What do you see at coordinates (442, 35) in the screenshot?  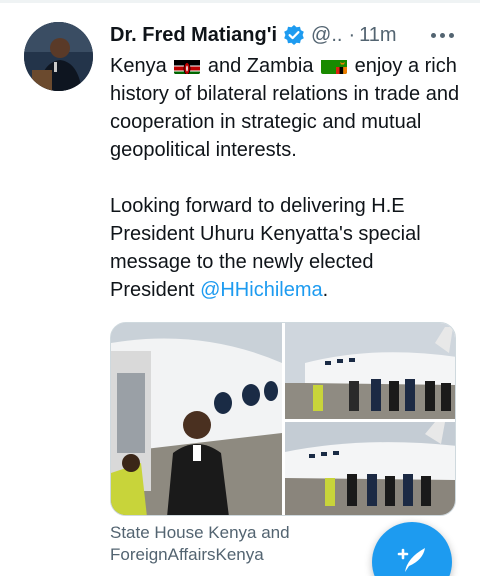 I see `more-options-icon` at bounding box center [442, 35].